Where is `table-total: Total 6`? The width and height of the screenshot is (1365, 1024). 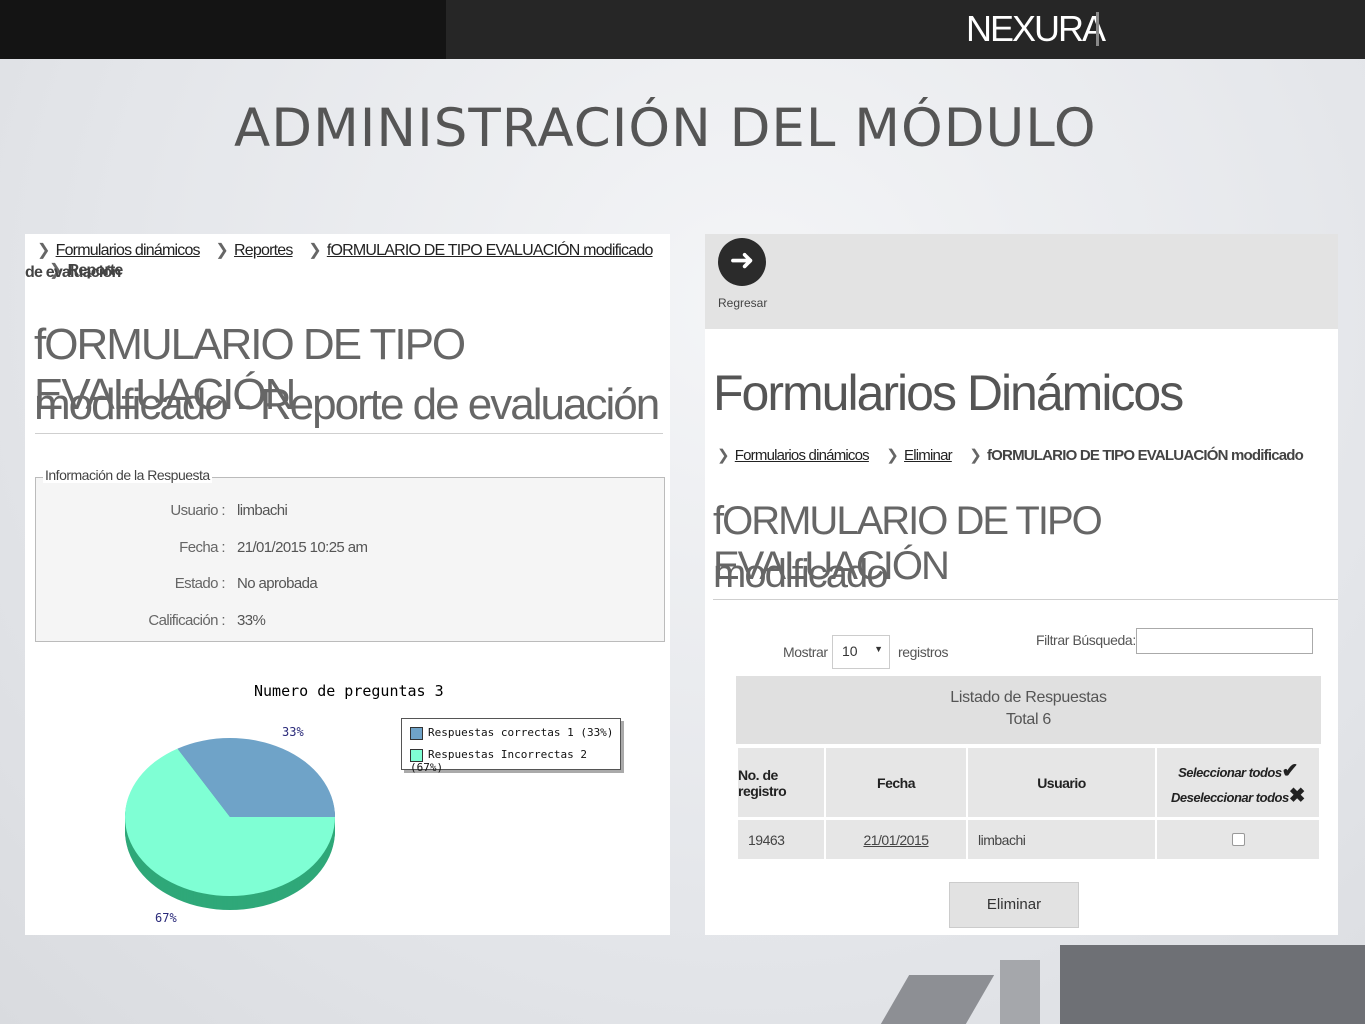
table-total: Total 6 is located at coordinates (1028, 719).